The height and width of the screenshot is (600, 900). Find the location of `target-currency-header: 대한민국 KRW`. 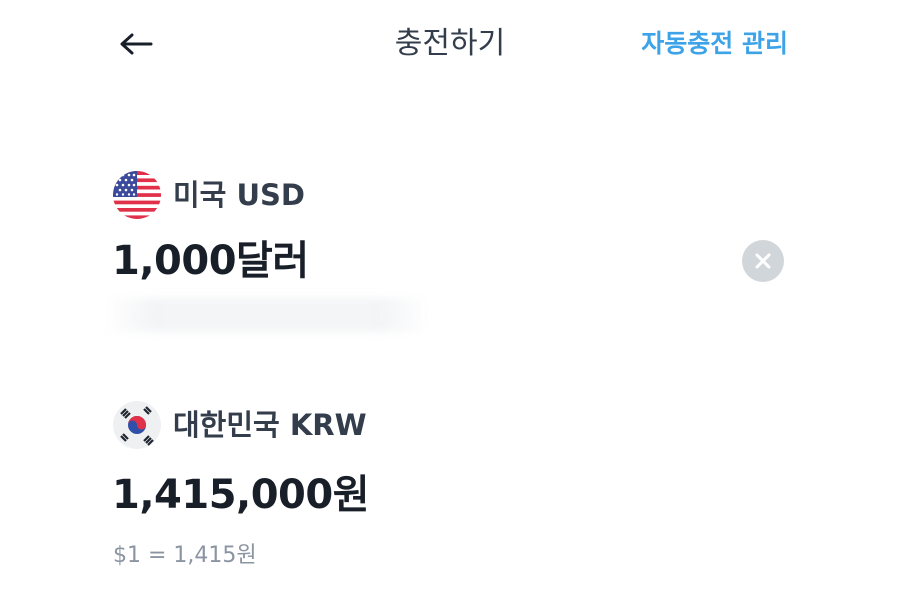

target-currency-header: 대한민국 KRW is located at coordinates (240, 425).